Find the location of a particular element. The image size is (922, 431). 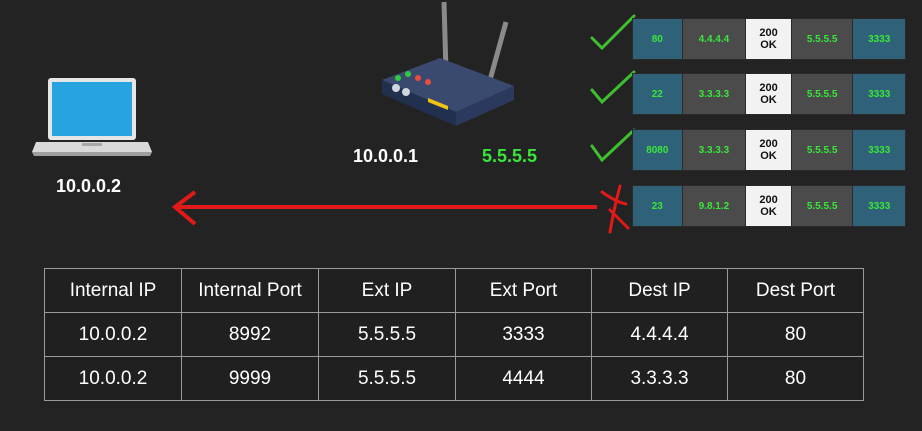

table-row: 10.0.0.2 9999 5.5.5.5 4444 3.3.3.3 80 is located at coordinates (454, 378).